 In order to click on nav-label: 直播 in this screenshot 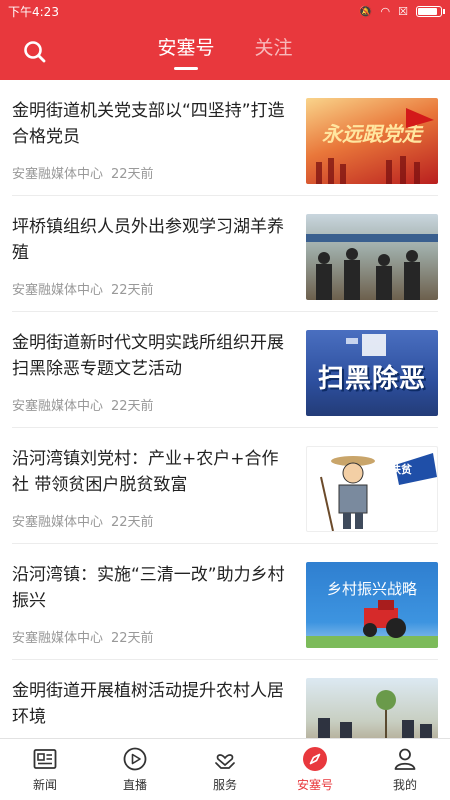, I will do `click(134, 785)`.